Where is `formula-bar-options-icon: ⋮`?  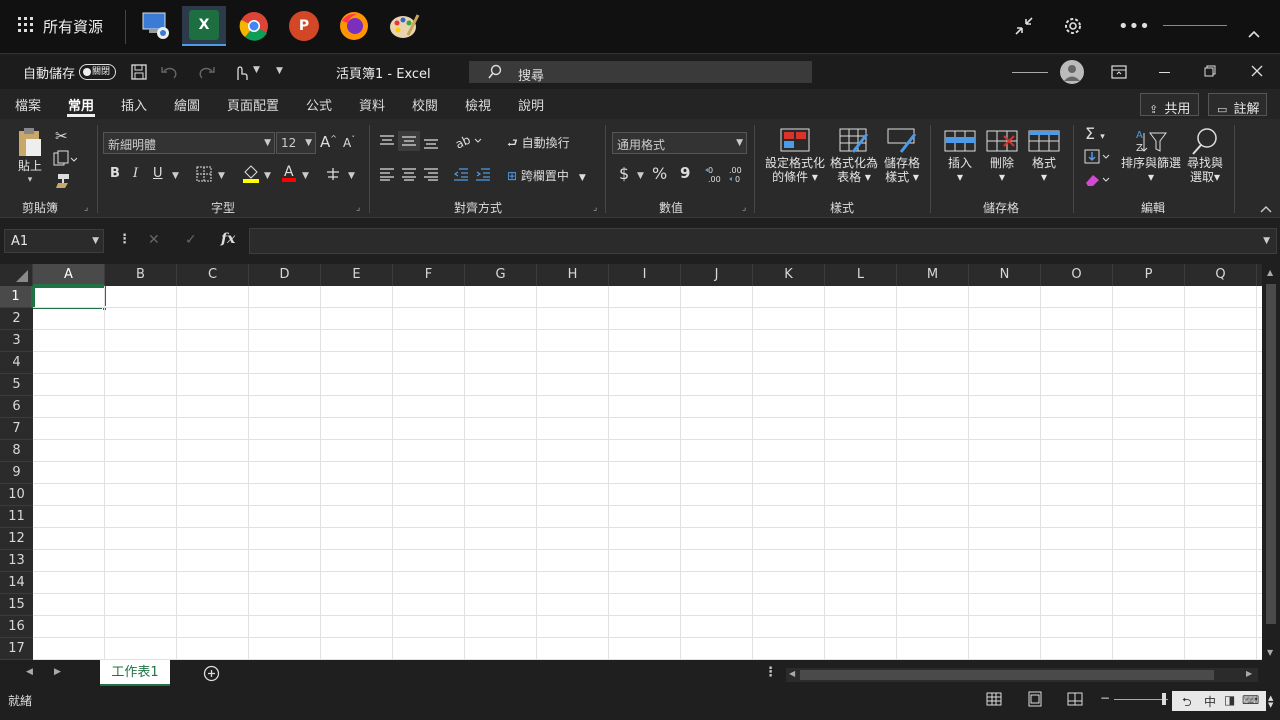
formula-bar-options-icon: ⋮ is located at coordinates (124, 239).